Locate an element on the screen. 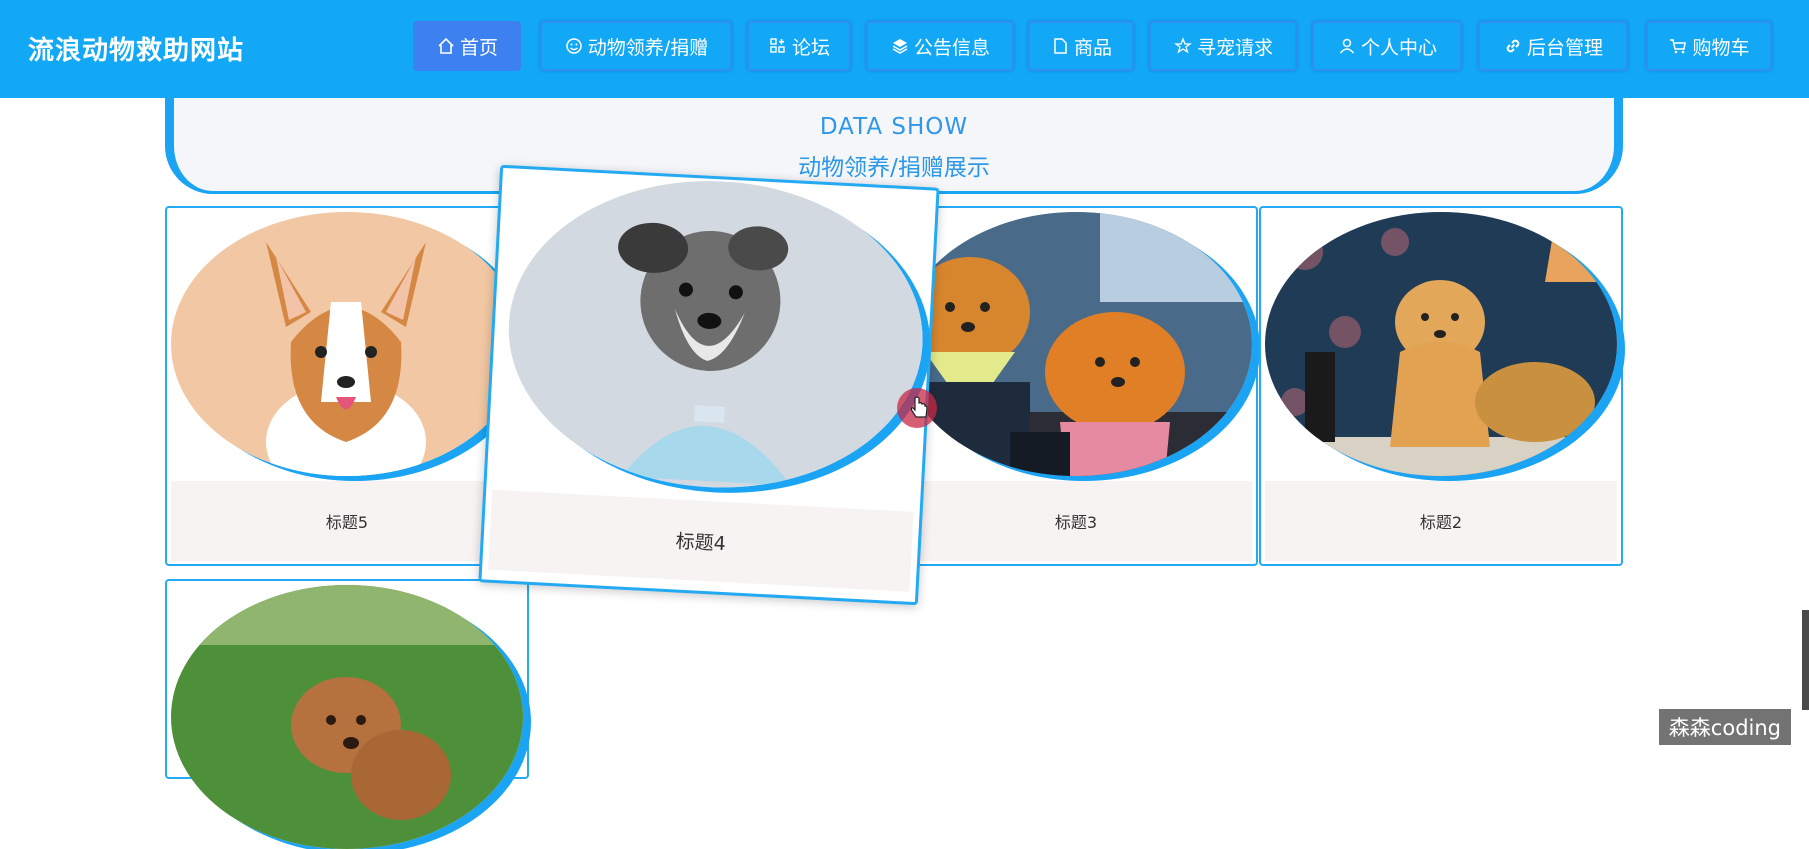 This screenshot has width=1809, height=849. nav-label: 商品 is located at coordinates (1092, 47).